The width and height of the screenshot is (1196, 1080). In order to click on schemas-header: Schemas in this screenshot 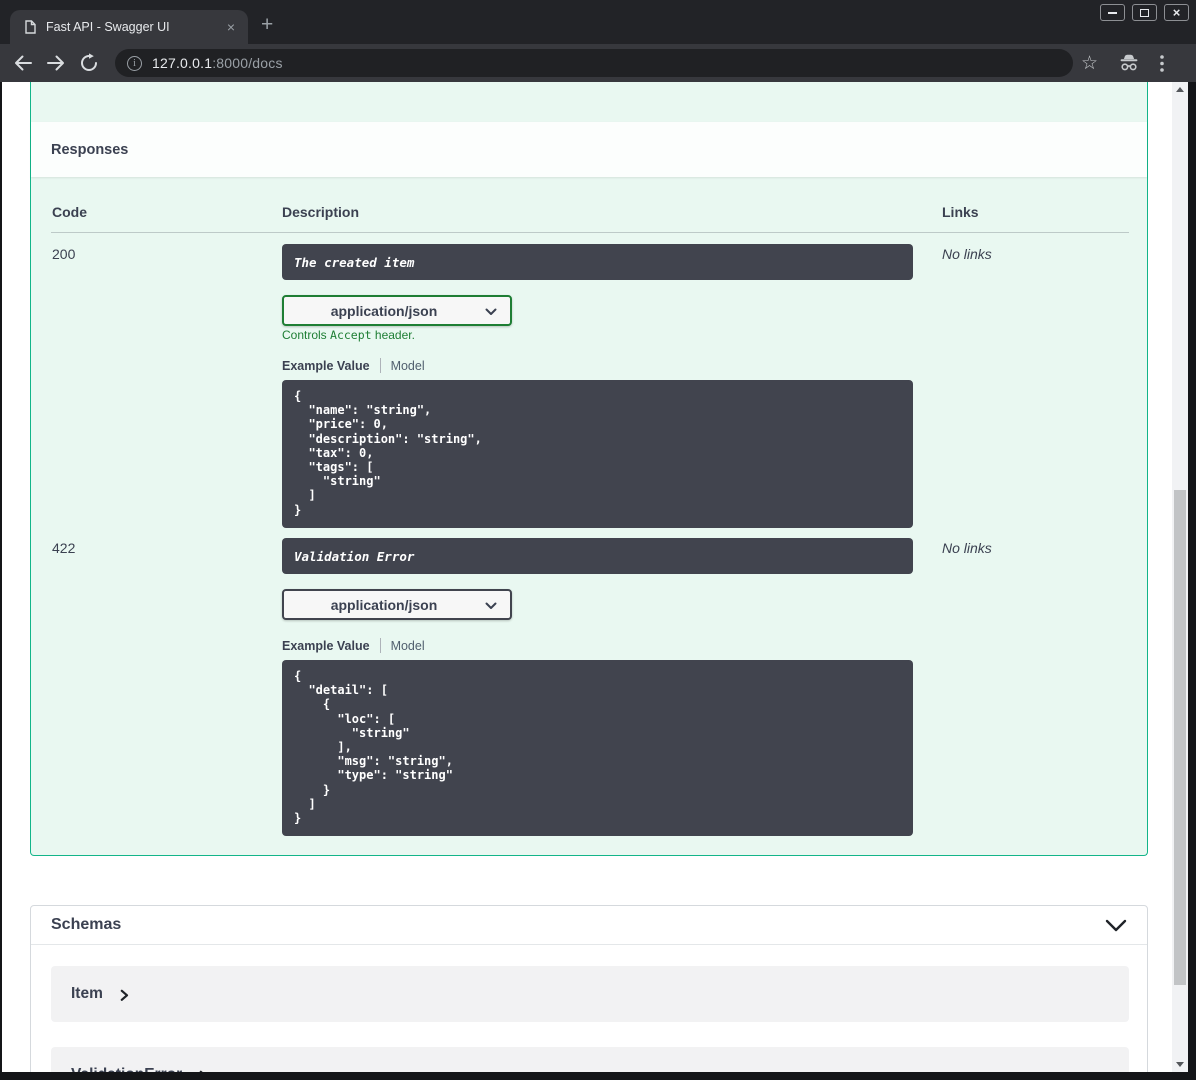, I will do `click(589, 925)`.